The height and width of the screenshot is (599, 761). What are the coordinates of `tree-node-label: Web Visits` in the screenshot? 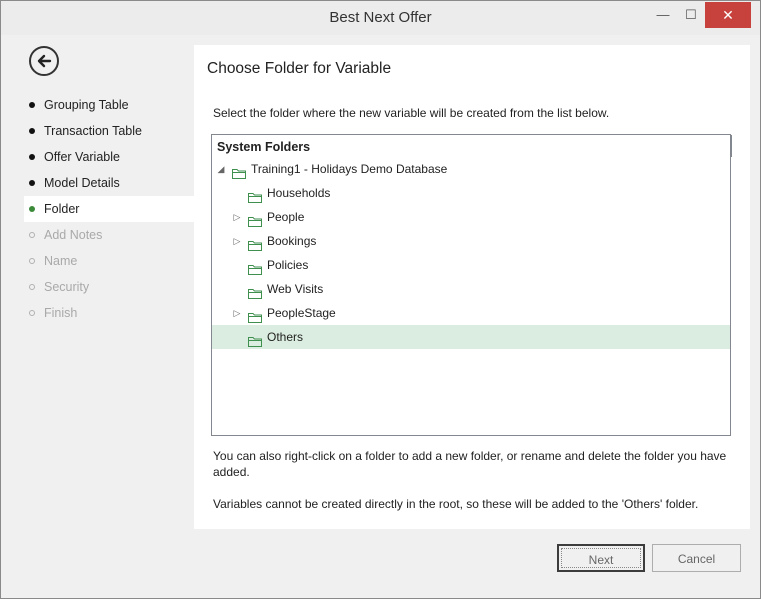 It's located at (295, 289).